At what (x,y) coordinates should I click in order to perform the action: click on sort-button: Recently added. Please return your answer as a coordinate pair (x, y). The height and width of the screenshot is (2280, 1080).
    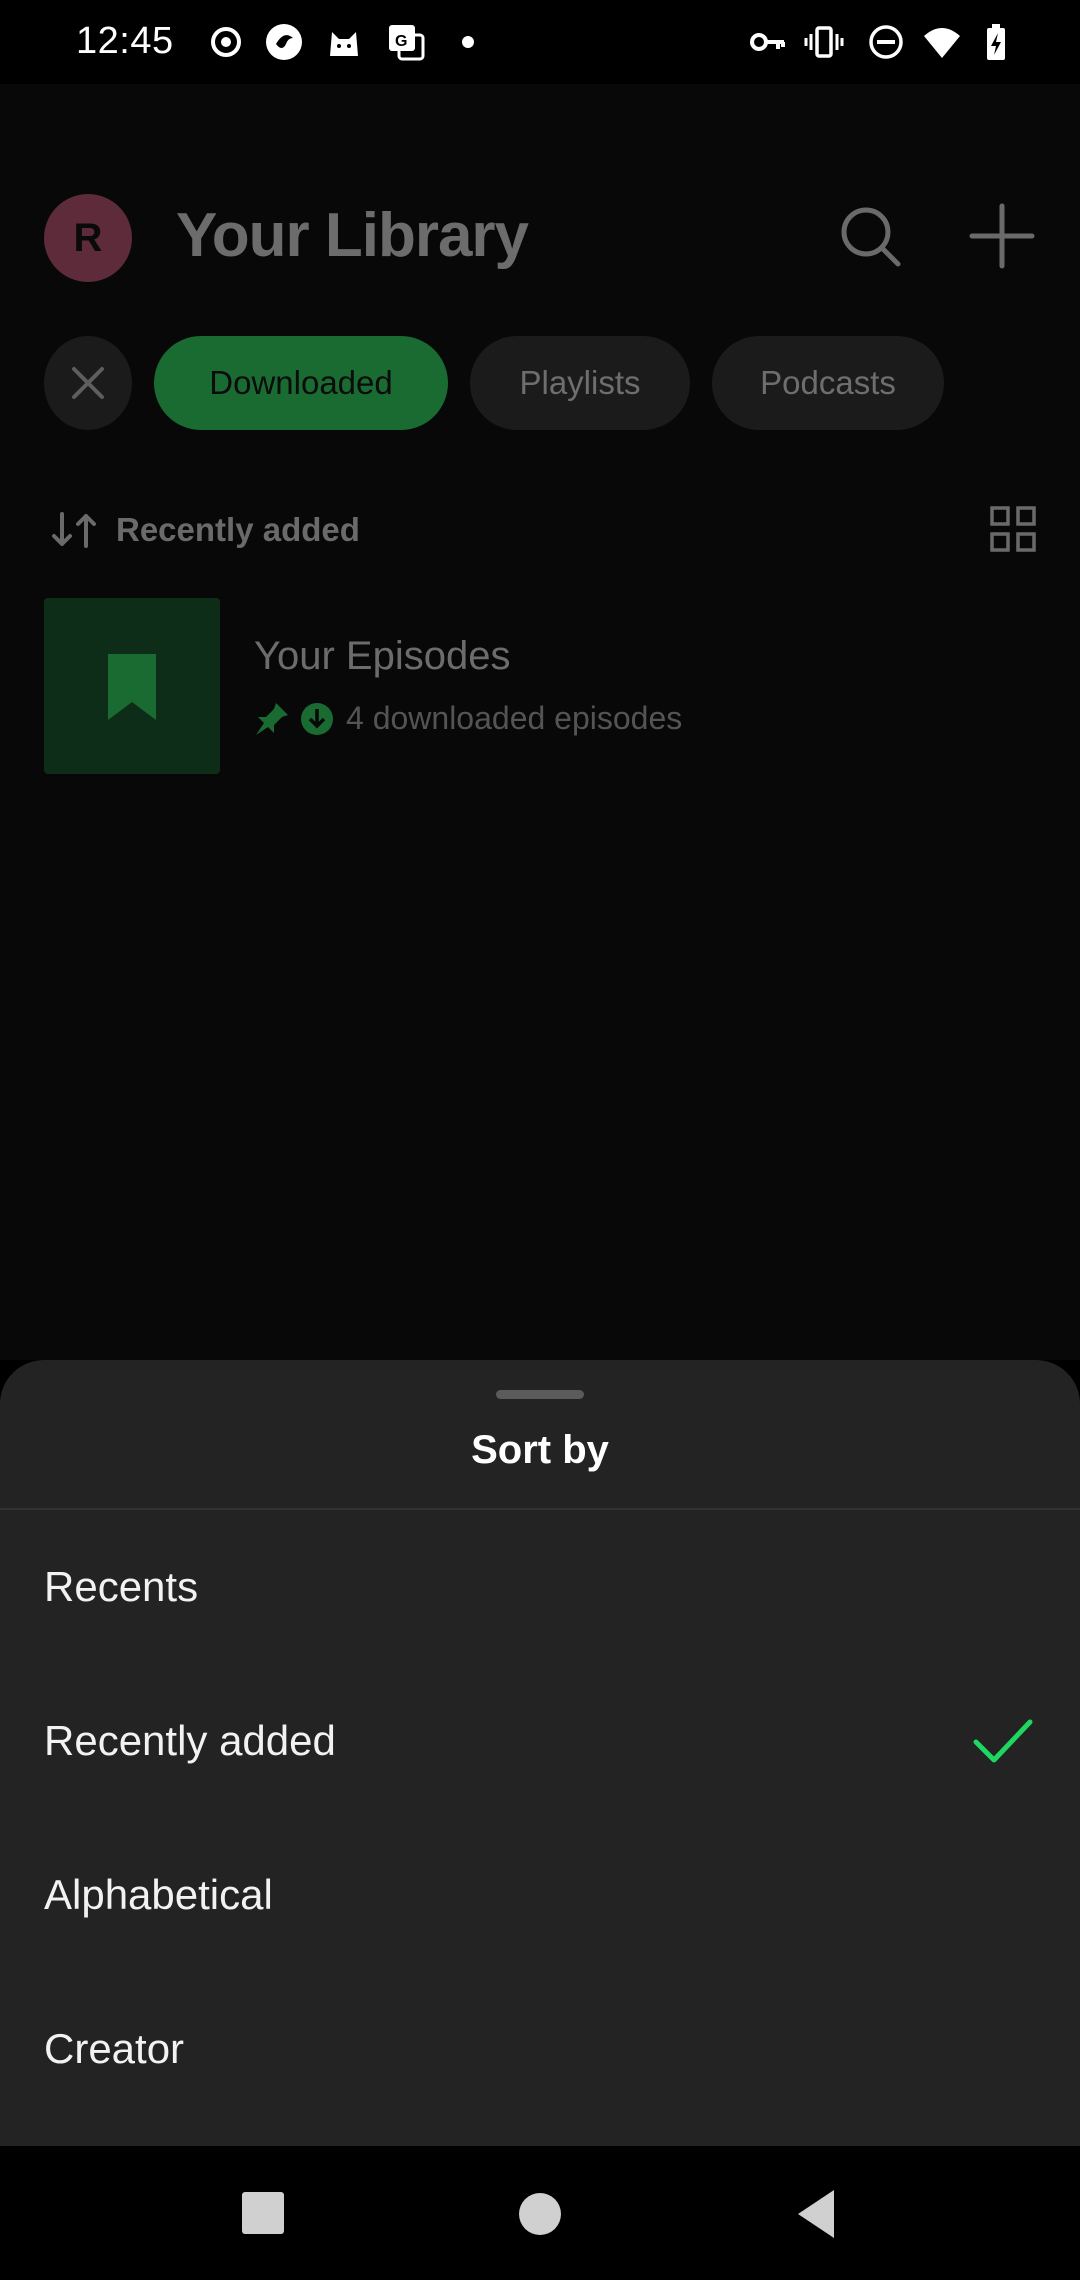
    Looking at the image, I should click on (206, 530).